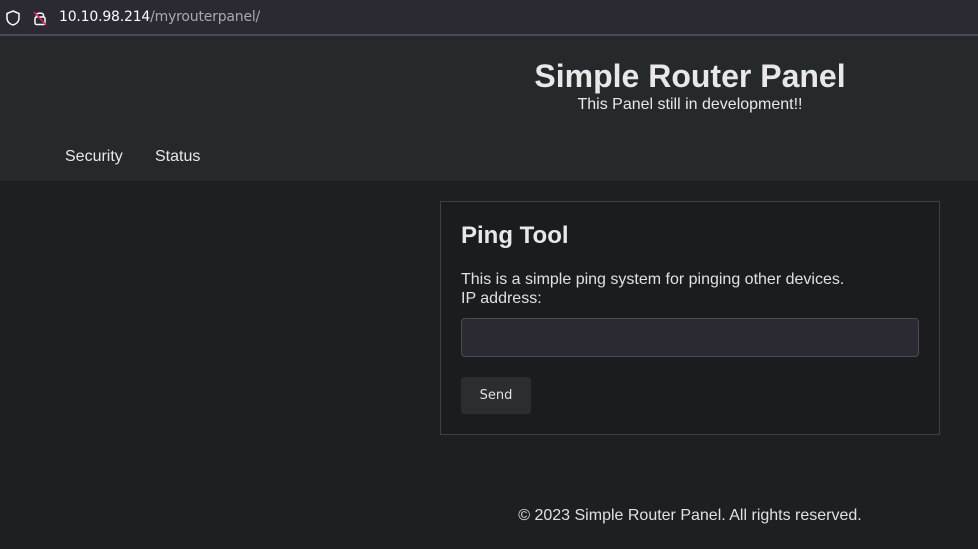 The height and width of the screenshot is (549, 978). I want to click on url-host: 10.10.98.214, so click(105, 17).